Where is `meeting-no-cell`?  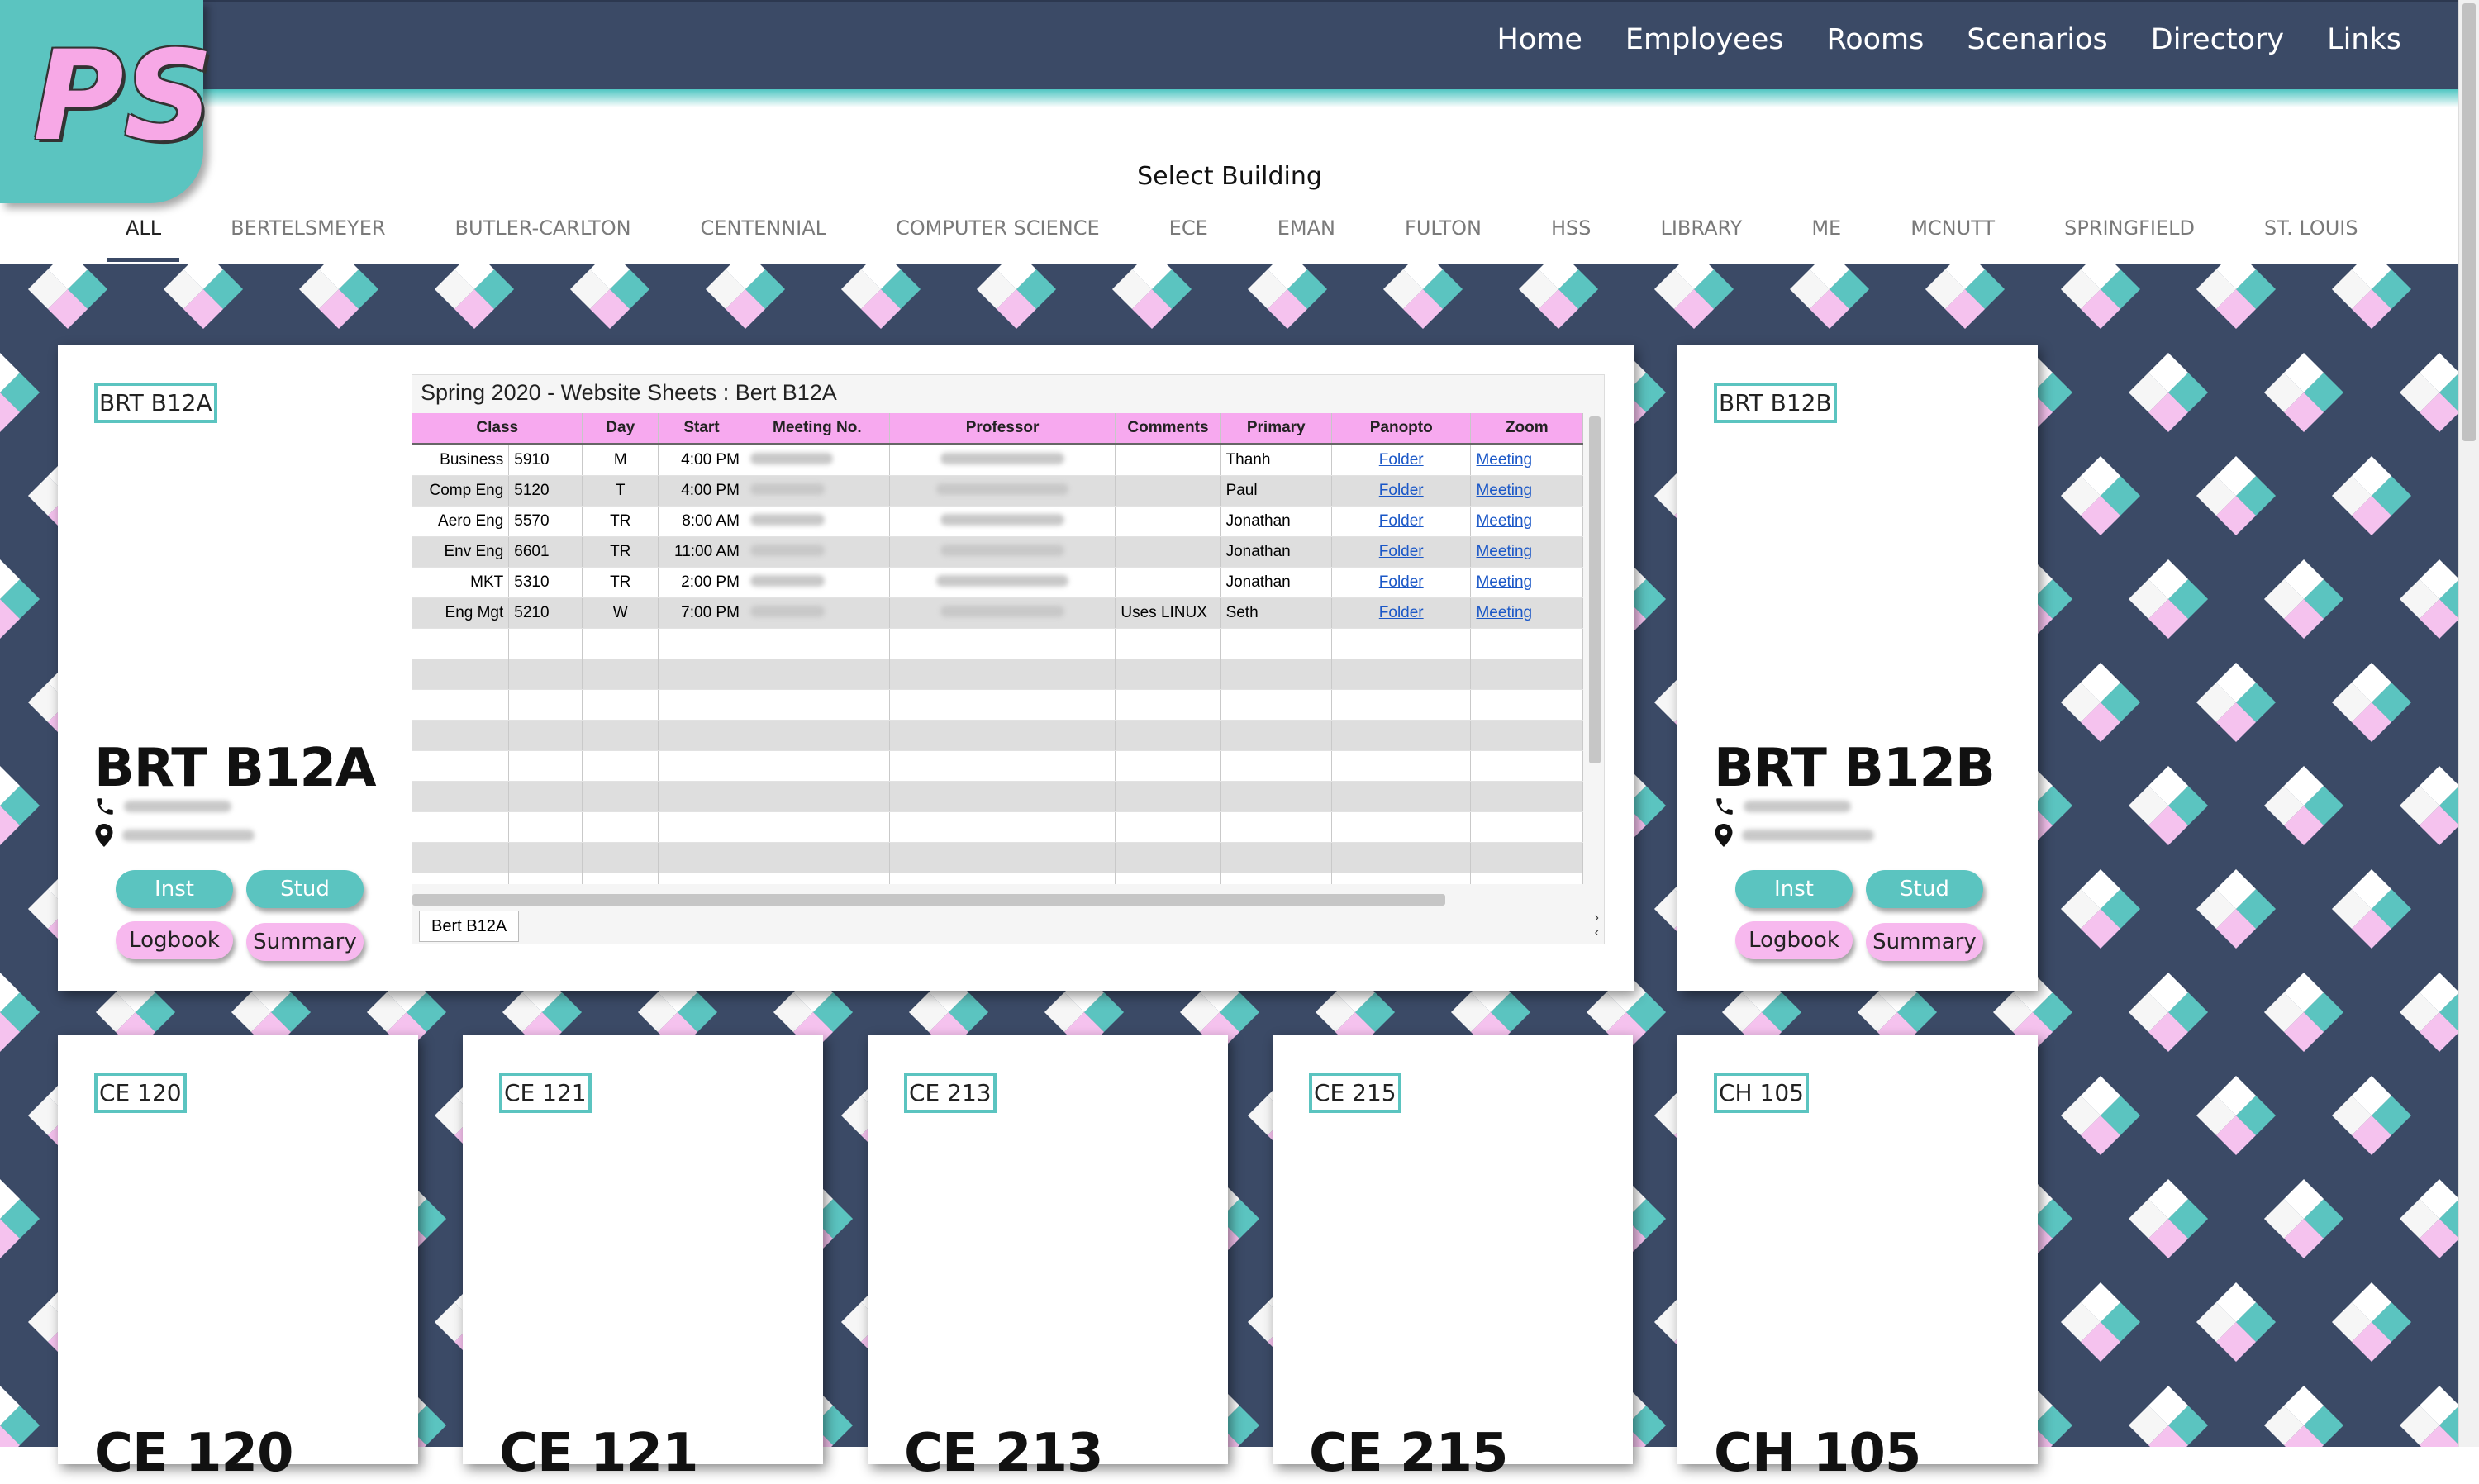
meeting-no-cell is located at coordinates (818, 582).